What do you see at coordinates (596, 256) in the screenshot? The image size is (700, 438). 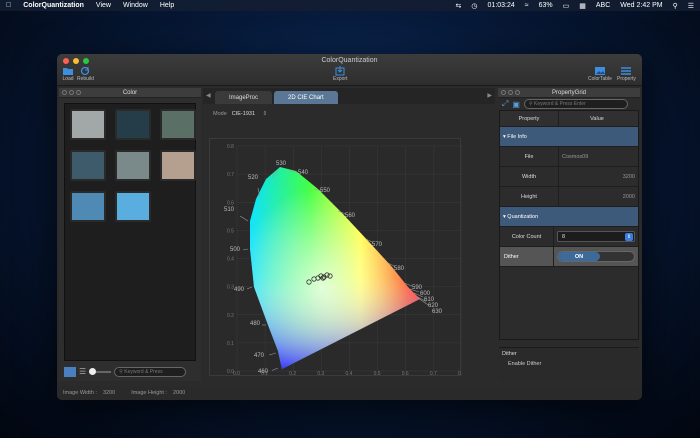 I see `dither-toggle: ON` at bounding box center [596, 256].